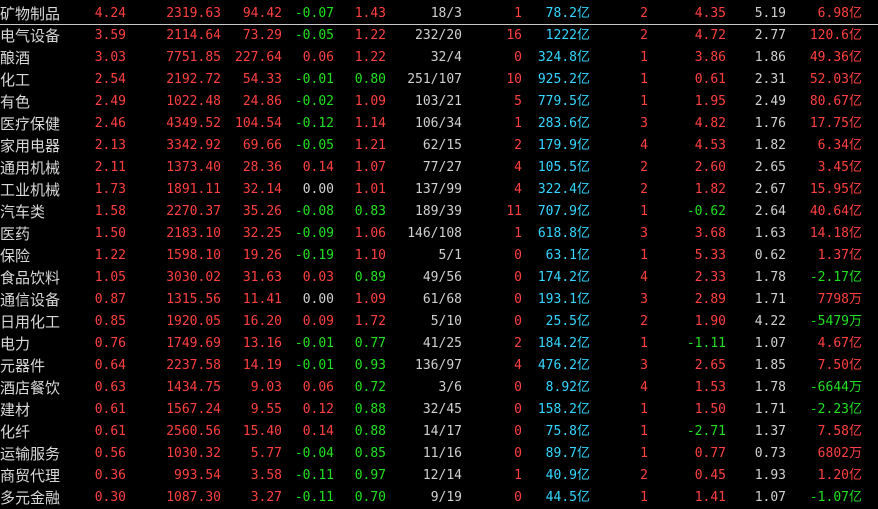  What do you see at coordinates (30, 168) in the screenshot?
I see `sector-name: 通用机械` at bounding box center [30, 168].